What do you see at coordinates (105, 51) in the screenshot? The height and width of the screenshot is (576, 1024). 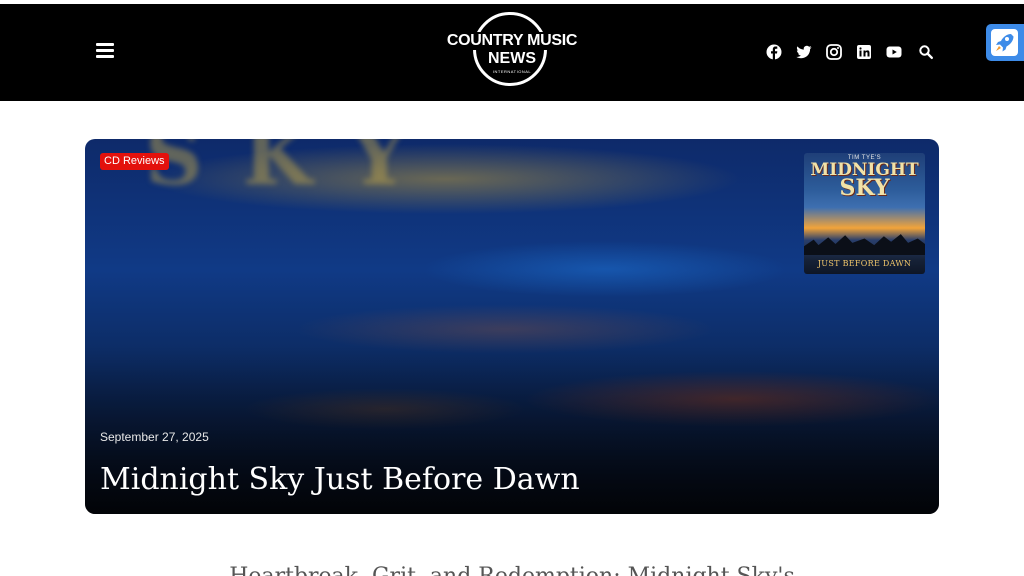 I see `hamburger-menu-icon` at bounding box center [105, 51].